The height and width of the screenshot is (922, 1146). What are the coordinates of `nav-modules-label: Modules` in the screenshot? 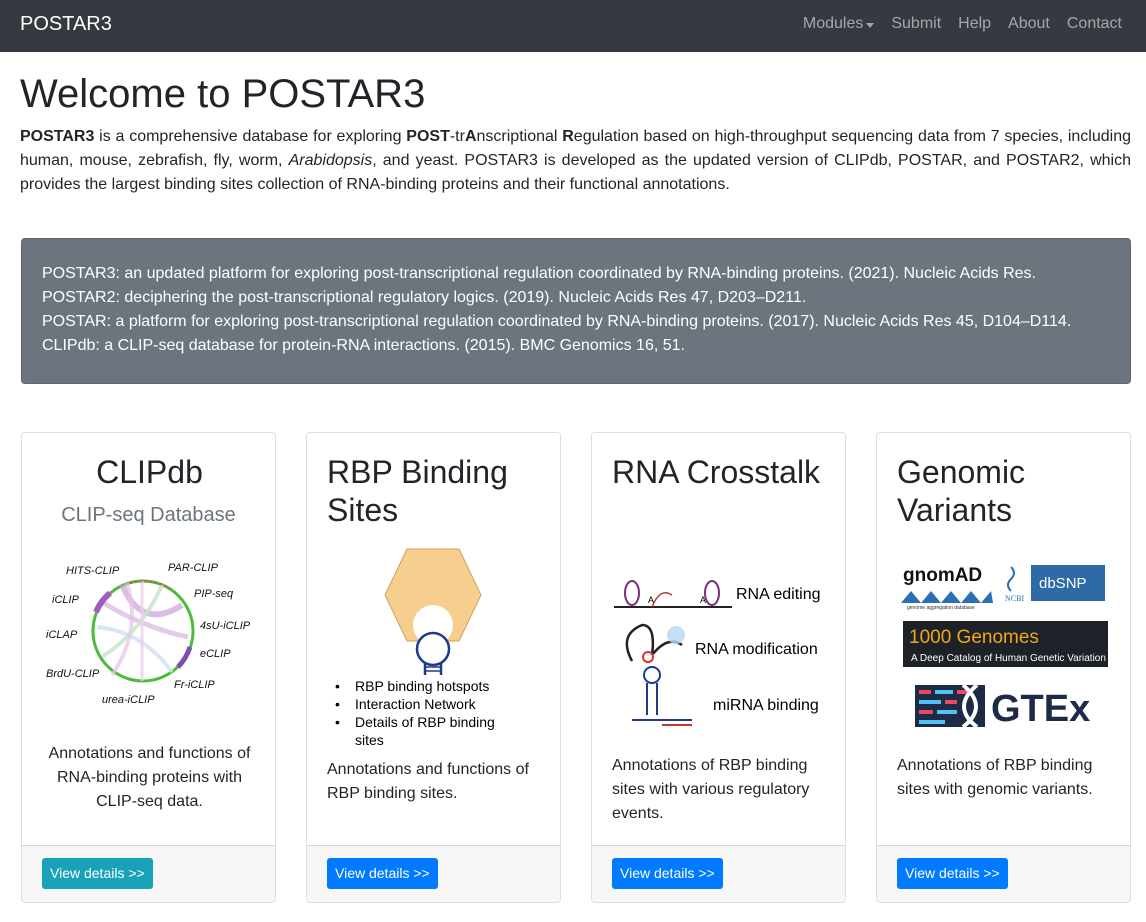 It's located at (833, 23).